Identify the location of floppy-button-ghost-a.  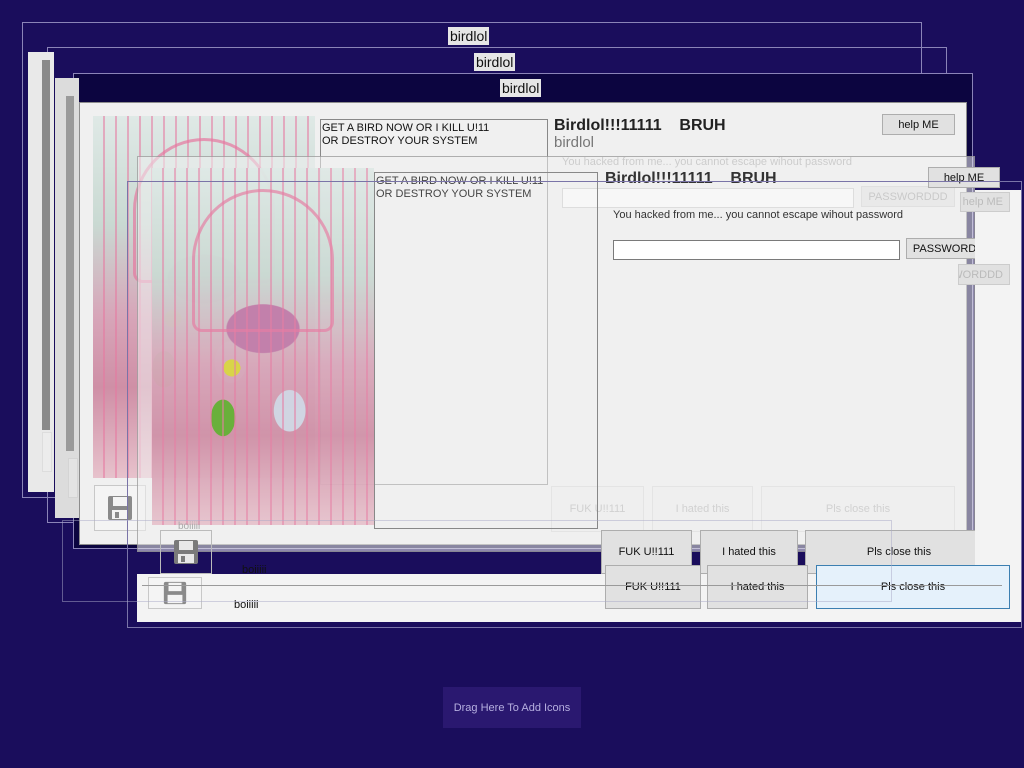
(47, 452).